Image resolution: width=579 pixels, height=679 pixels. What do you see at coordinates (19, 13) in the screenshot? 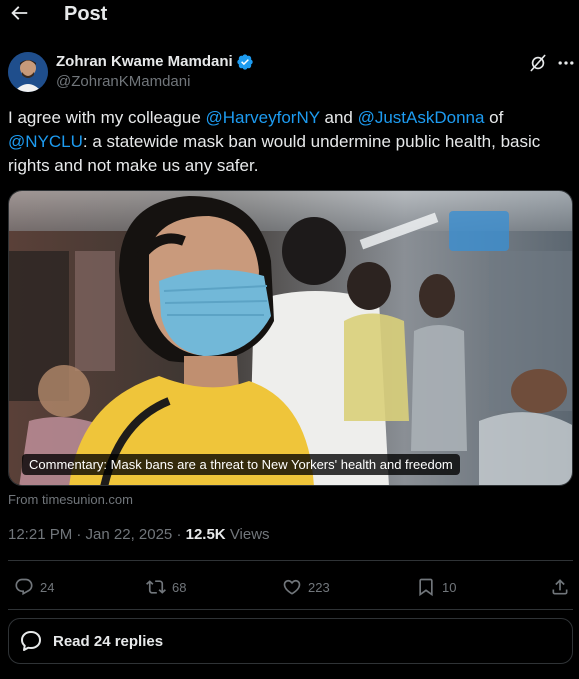
I see `back-arrow-icon` at bounding box center [19, 13].